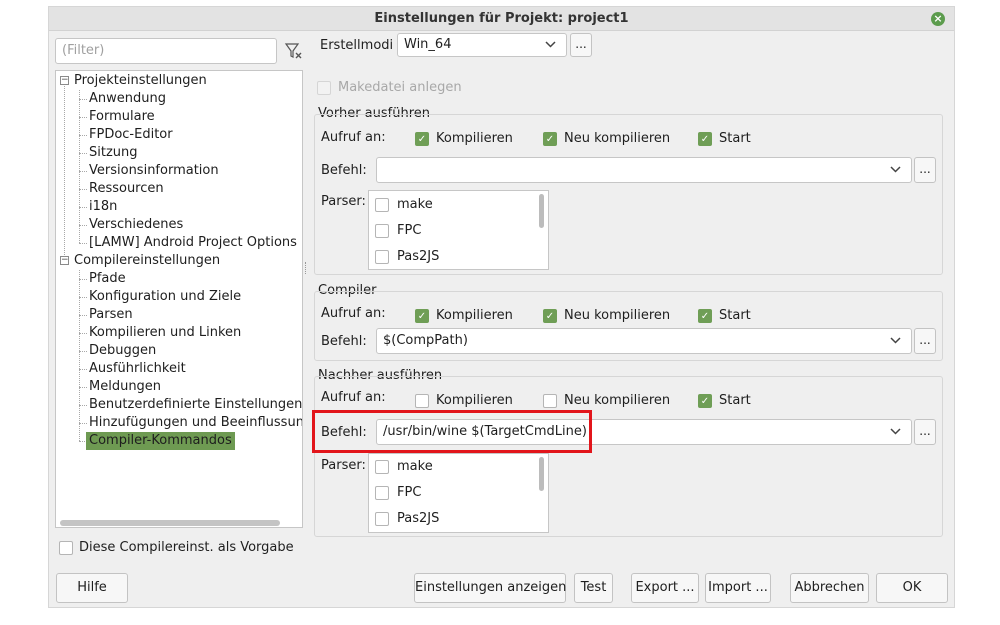 Image resolution: width=1000 pixels, height=625 pixels. I want to click on compiler-rebuild-checkbox: ✓, so click(550, 316).